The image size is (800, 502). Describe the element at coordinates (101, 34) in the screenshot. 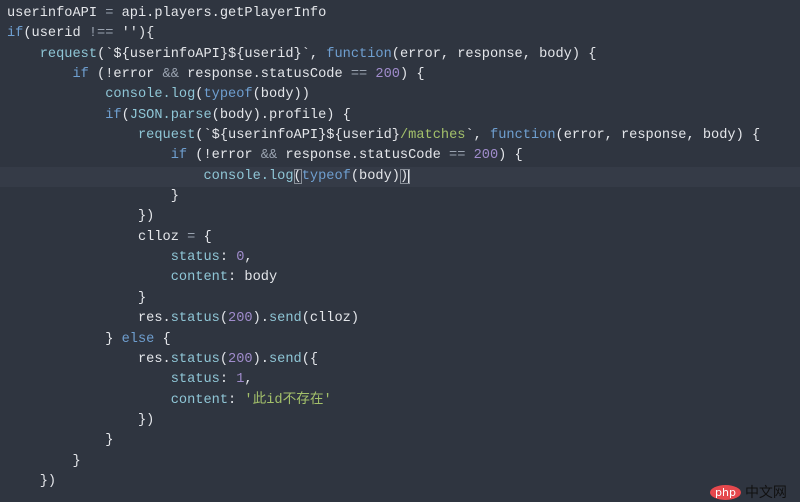

I see `code-token: !==` at that location.